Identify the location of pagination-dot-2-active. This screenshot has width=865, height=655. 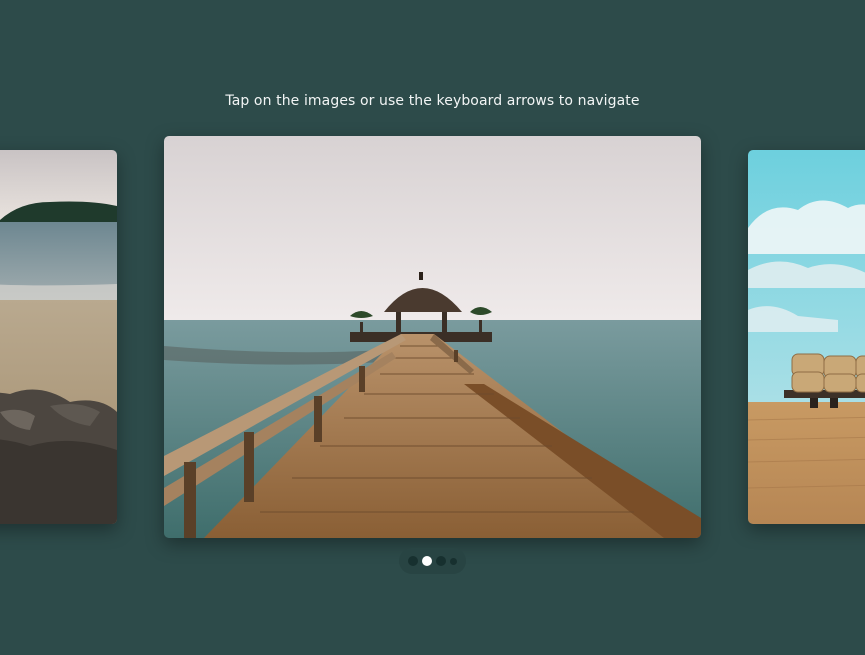
(427, 561).